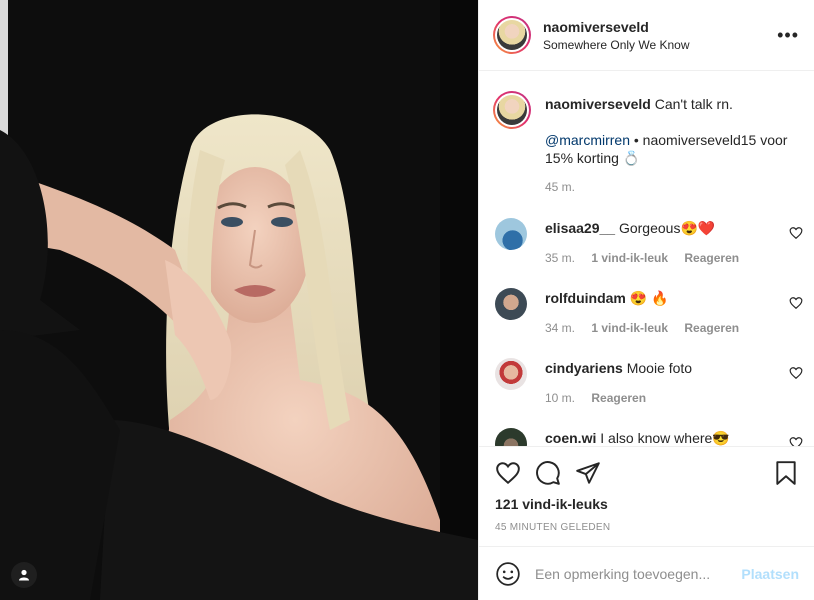 Image resolution: width=814 pixels, height=600 pixels. What do you see at coordinates (649, 298) in the screenshot?
I see `comment-text: 😍 🔥` at bounding box center [649, 298].